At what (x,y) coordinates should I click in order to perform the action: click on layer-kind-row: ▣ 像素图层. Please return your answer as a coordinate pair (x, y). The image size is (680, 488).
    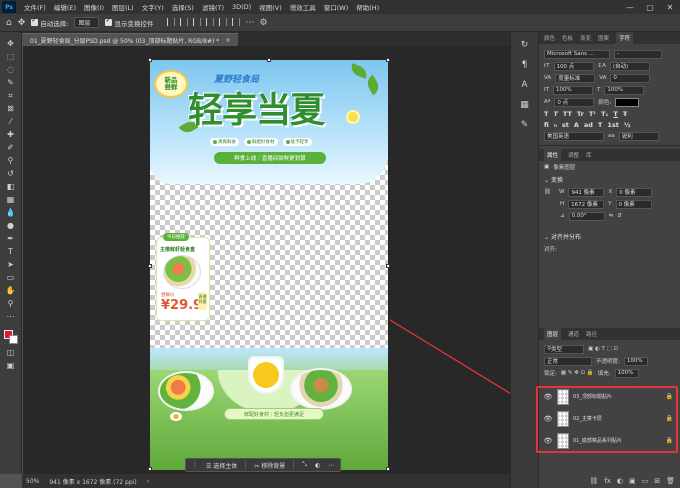
    Looking at the image, I should click on (609, 167).